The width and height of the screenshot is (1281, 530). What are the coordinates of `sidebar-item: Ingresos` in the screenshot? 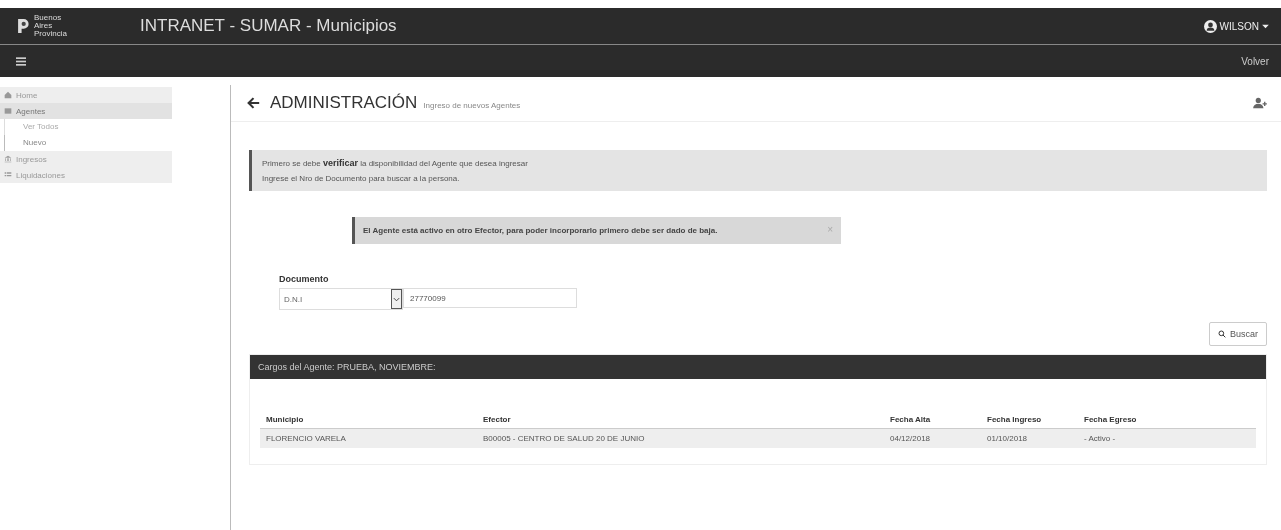 It's located at (86, 159).